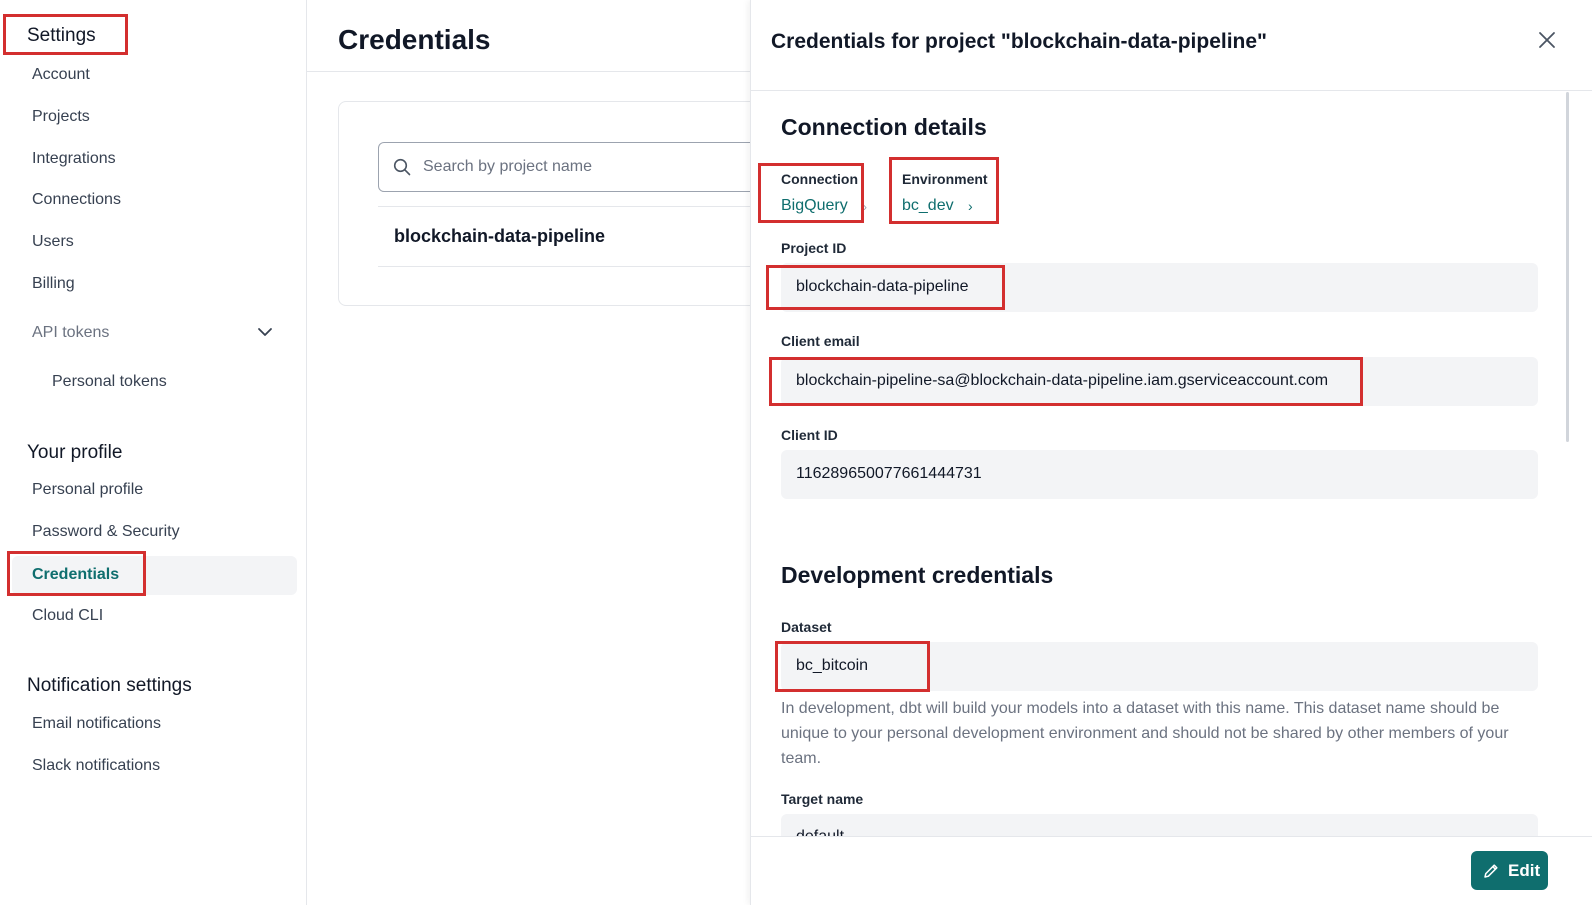  What do you see at coordinates (822, 799) in the screenshot?
I see `target-name-label: Target name` at bounding box center [822, 799].